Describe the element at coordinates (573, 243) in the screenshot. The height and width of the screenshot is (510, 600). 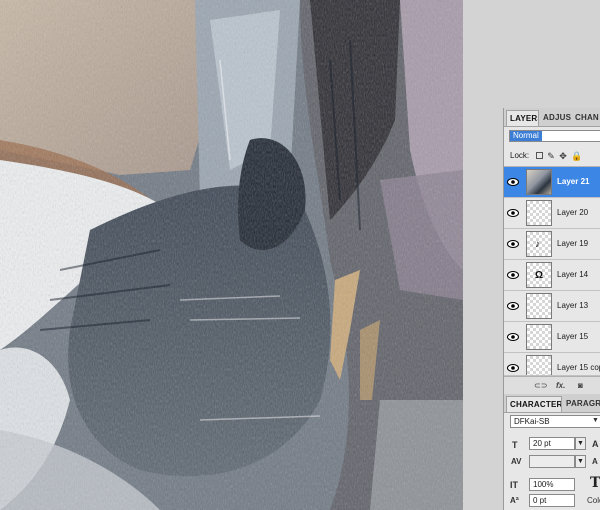
I see `layer-name: Layer 19` at that location.